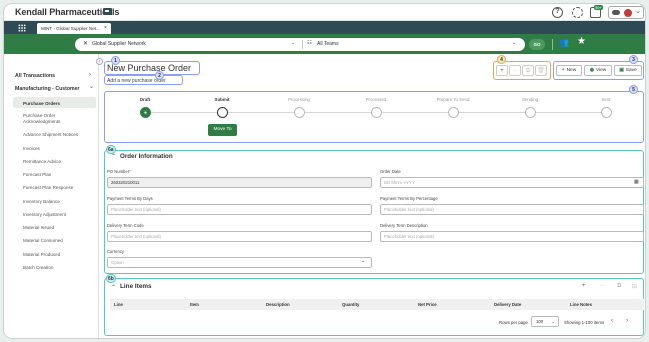 The height and width of the screenshot is (342, 649). Describe the element at coordinates (584, 286) in the screenshot. I see `add-line-icon: +` at that location.